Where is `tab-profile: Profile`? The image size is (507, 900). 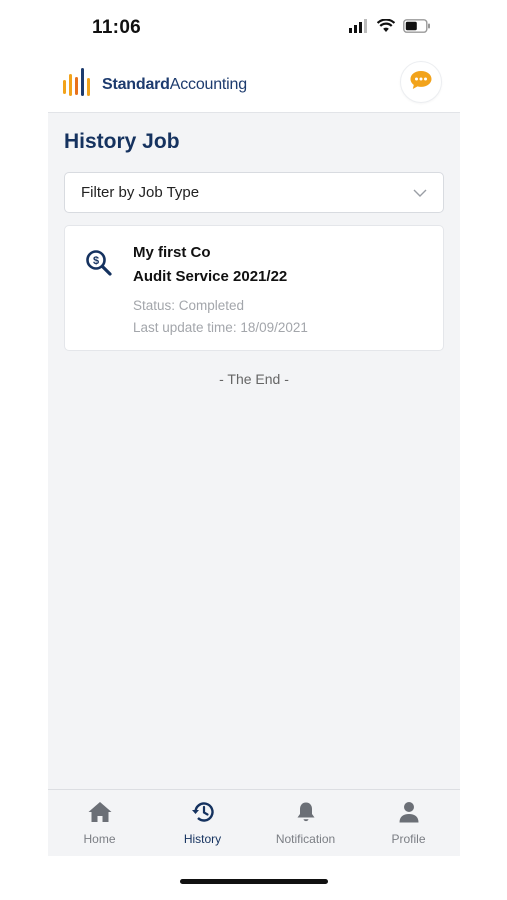
tab-profile: Profile is located at coordinates (408, 823).